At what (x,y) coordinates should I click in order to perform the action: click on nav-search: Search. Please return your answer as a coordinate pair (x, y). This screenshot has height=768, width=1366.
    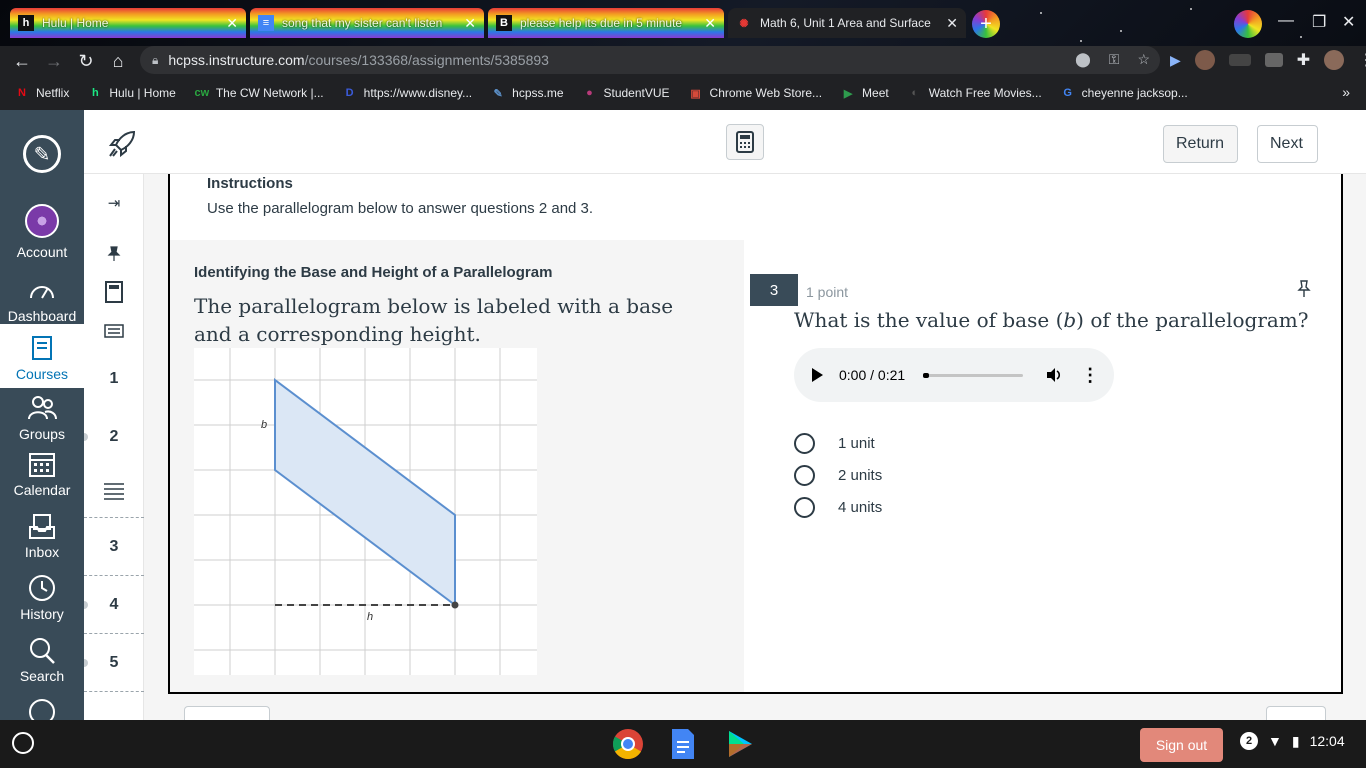
    Looking at the image, I should click on (42, 660).